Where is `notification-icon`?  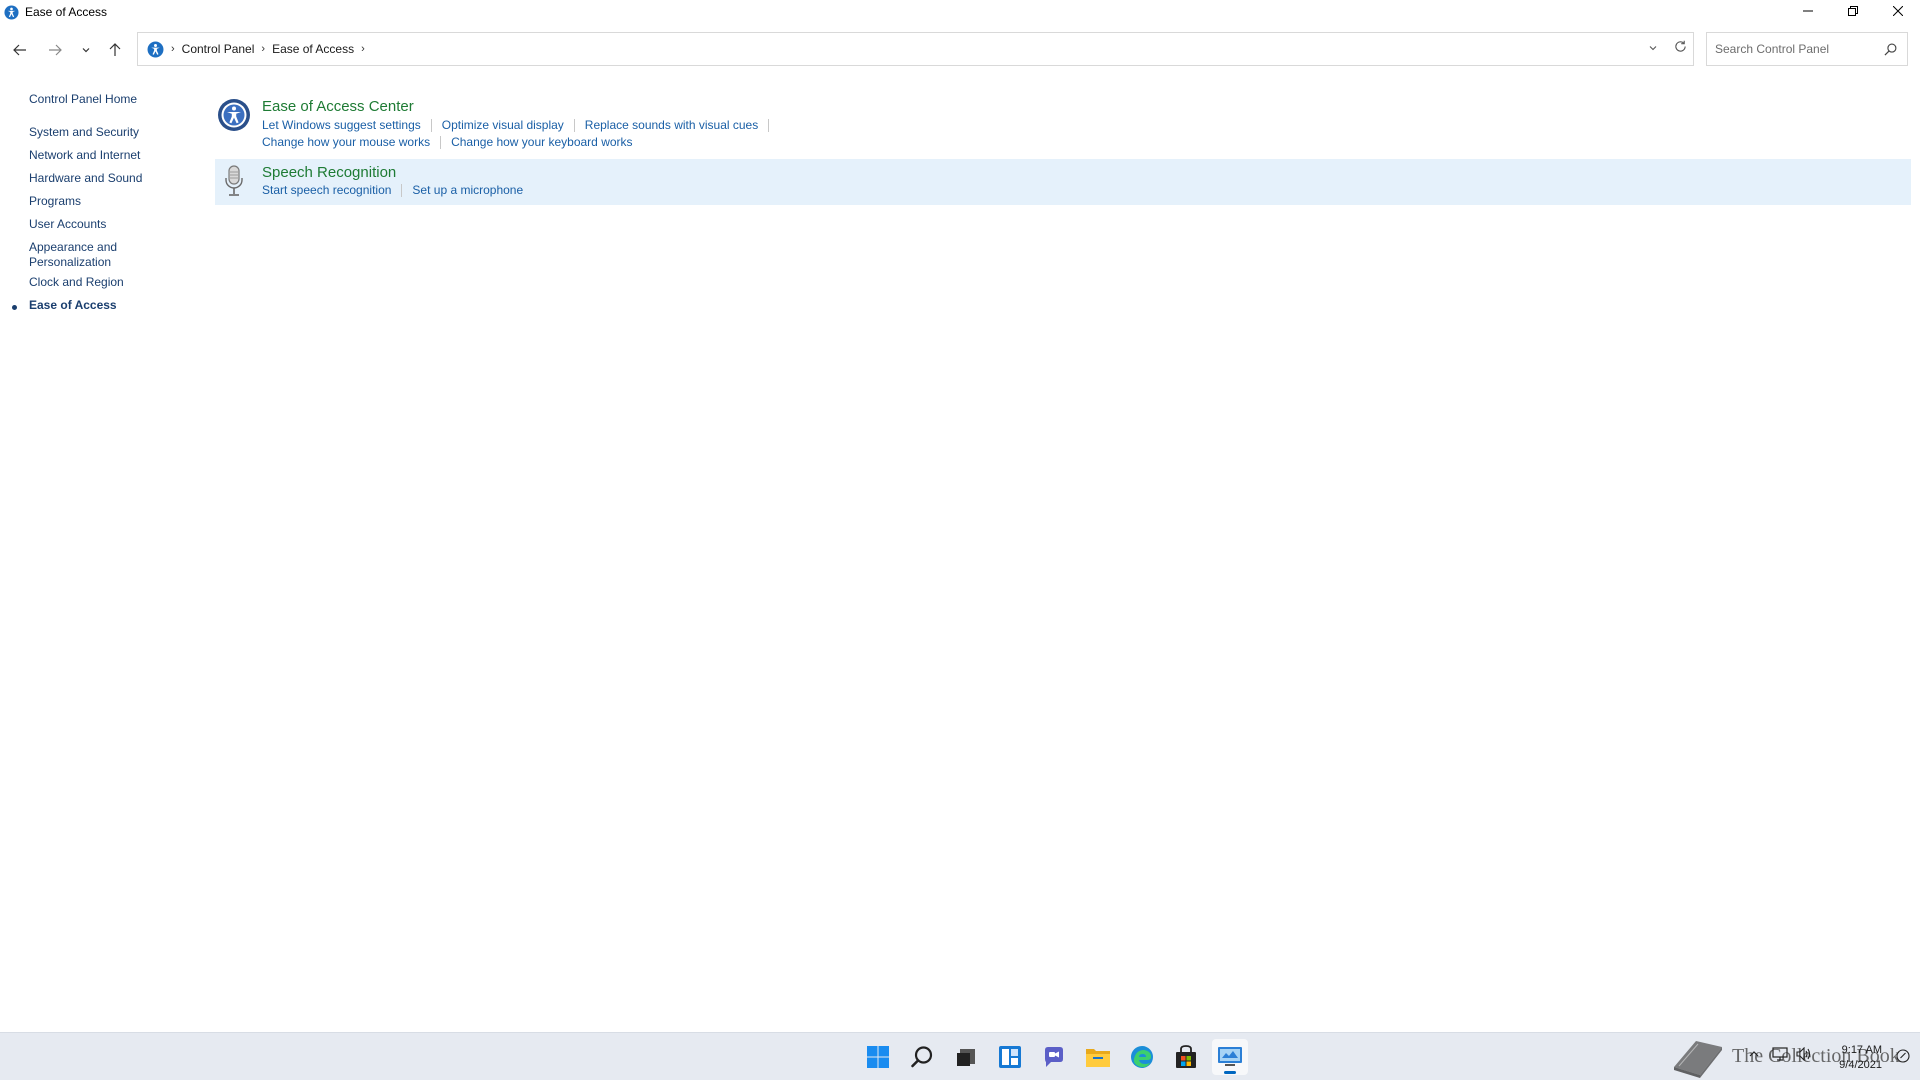 notification-icon is located at coordinates (1903, 1056).